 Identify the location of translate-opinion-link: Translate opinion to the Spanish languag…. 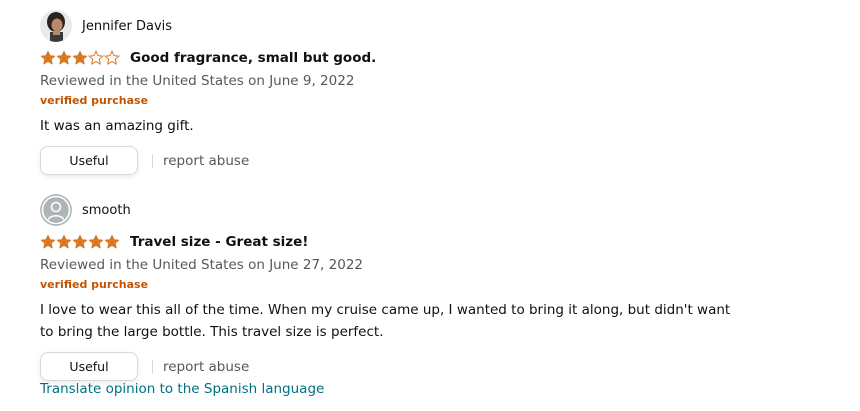
(182, 389).